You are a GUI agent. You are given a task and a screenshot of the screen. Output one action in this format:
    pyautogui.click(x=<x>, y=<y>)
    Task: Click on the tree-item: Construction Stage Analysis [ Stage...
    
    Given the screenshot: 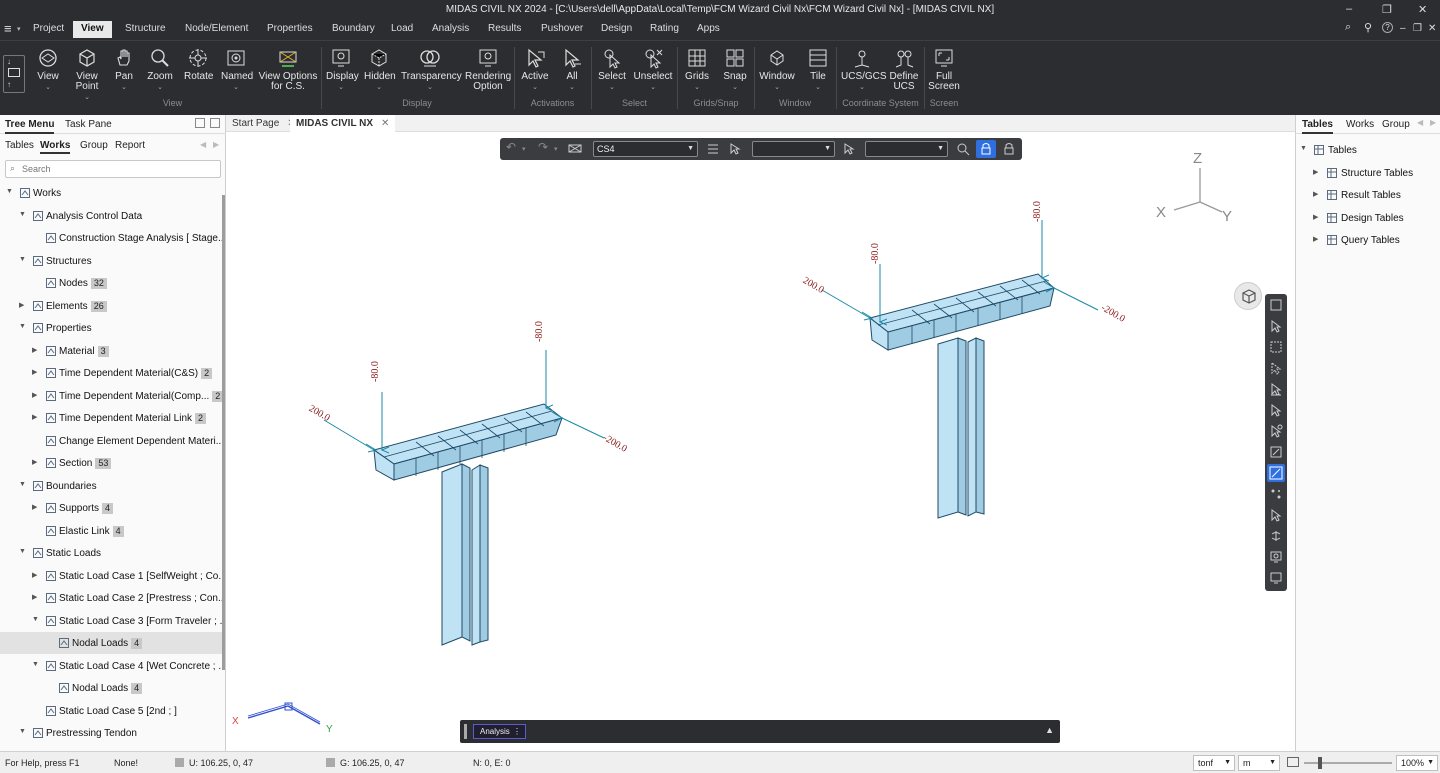 What is the action you would take?
    pyautogui.click(x=111, y=238)
    